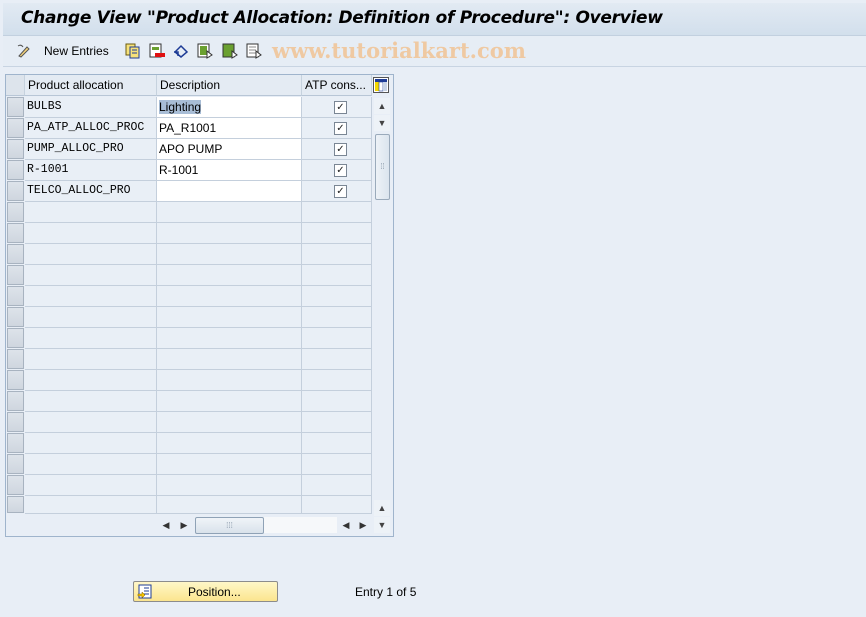 This screenshot has width=866, height=617. Describe the element at coordinates (382, 508) in the screenshot. I see `page-up-button: ▲` at that location.